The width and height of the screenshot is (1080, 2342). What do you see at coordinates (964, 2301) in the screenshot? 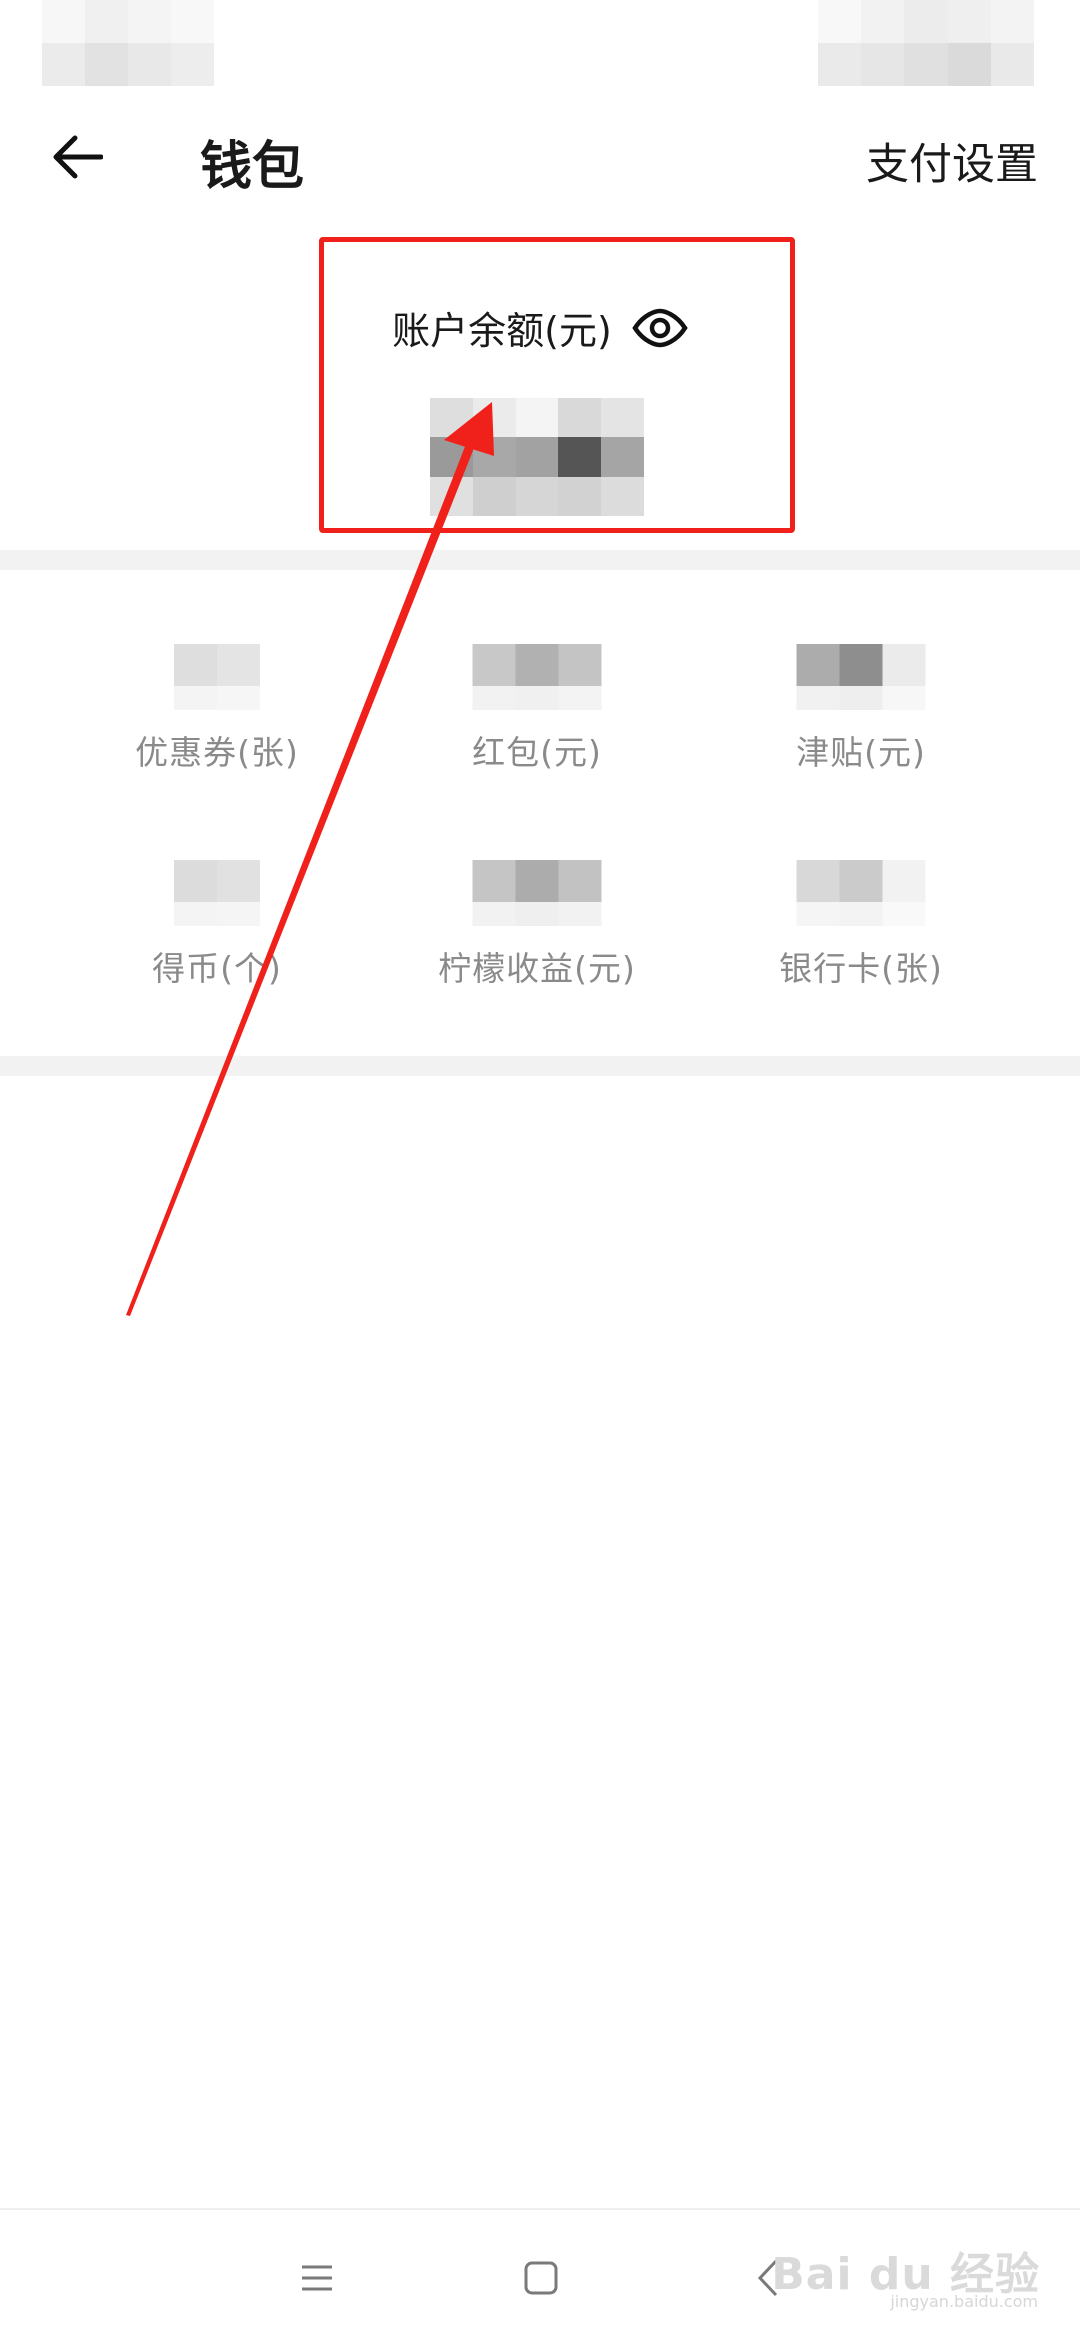
I see `watermark-url: jingyan.baidu.com` at bounding box center [964, 2301].